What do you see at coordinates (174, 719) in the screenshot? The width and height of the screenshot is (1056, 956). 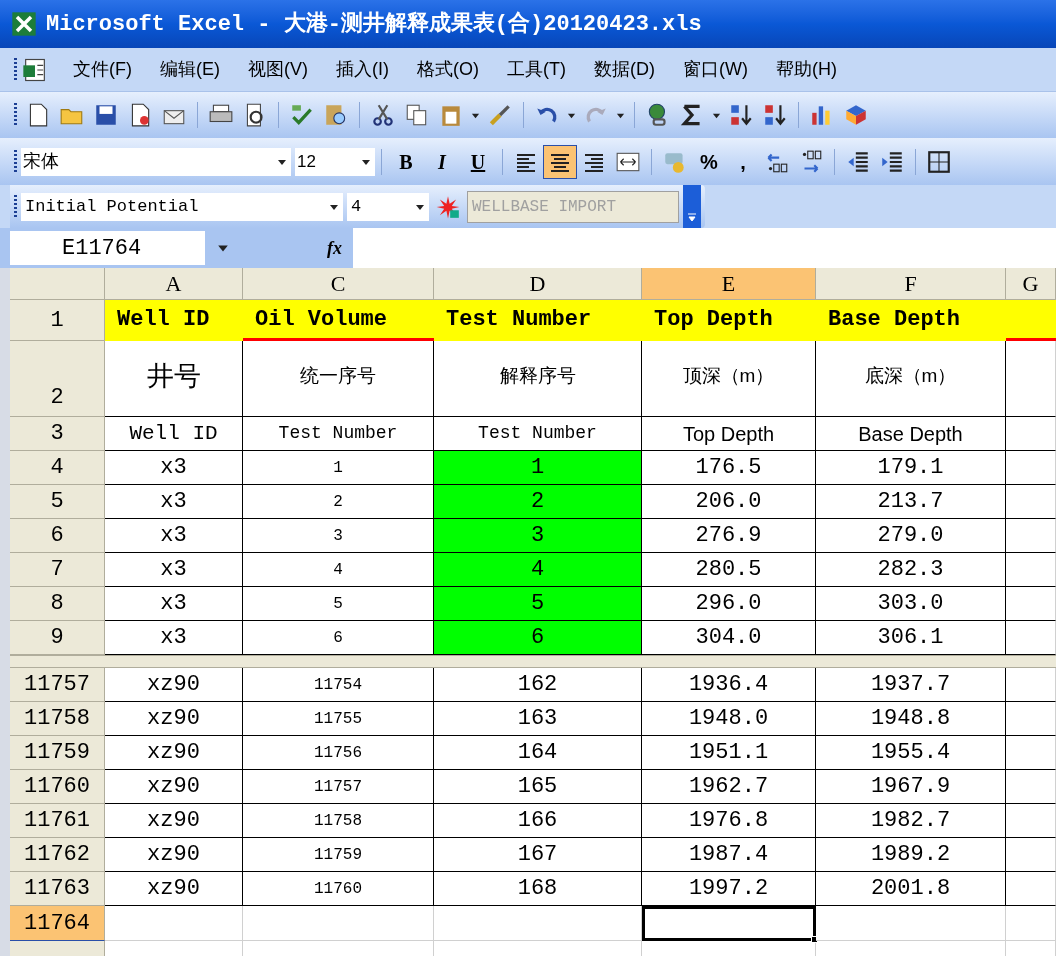 I see `table-cell: xz90` at bounding box center [174, 719].